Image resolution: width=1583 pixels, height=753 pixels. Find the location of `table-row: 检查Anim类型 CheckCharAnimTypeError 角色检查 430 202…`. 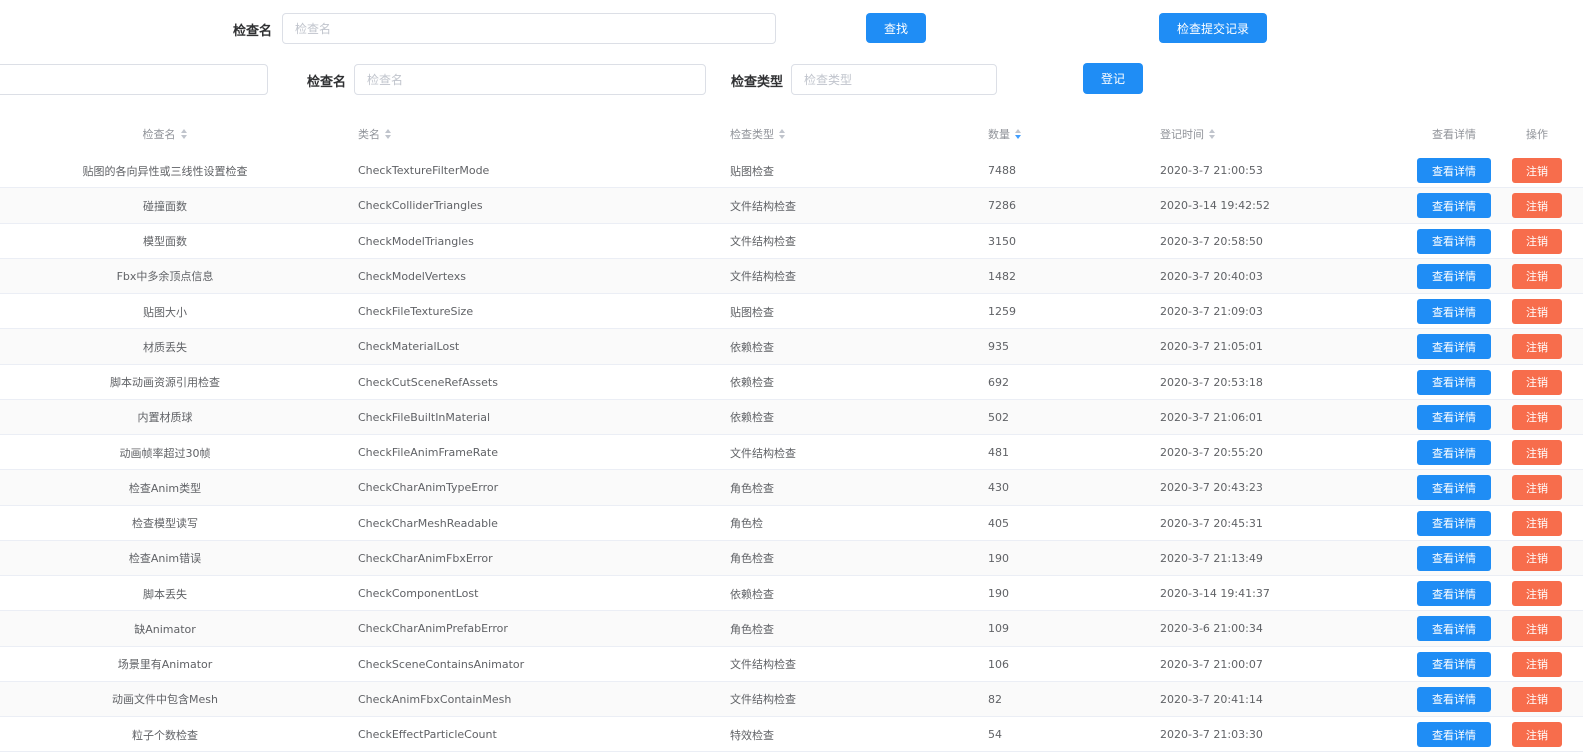

table-row: 检查Anim类型 CheckCharAnimTypeError 角色检查 430 202… is located at coordinates (791, 488).